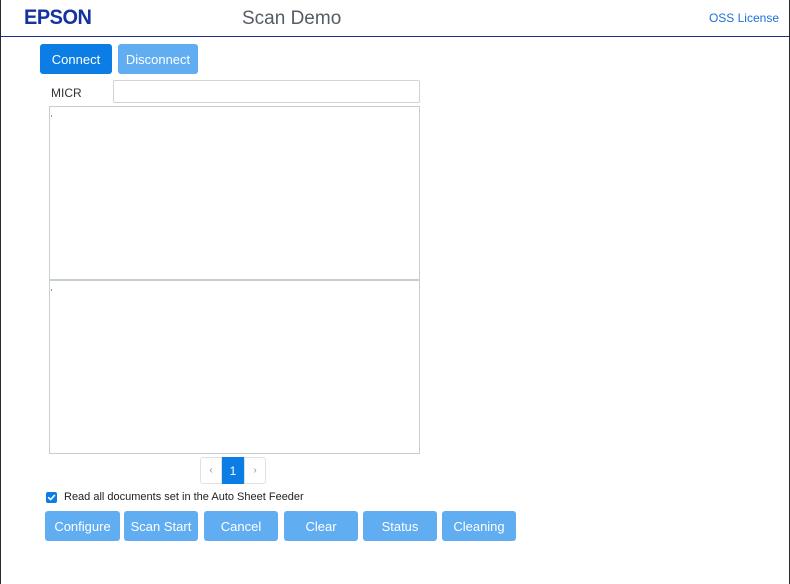 Image resolution: width=790 pixels, height=584 pixels. Describe the element at coordinates (744, 18) in the screenshot. I see `oss-license-link: OSS License` at that location.